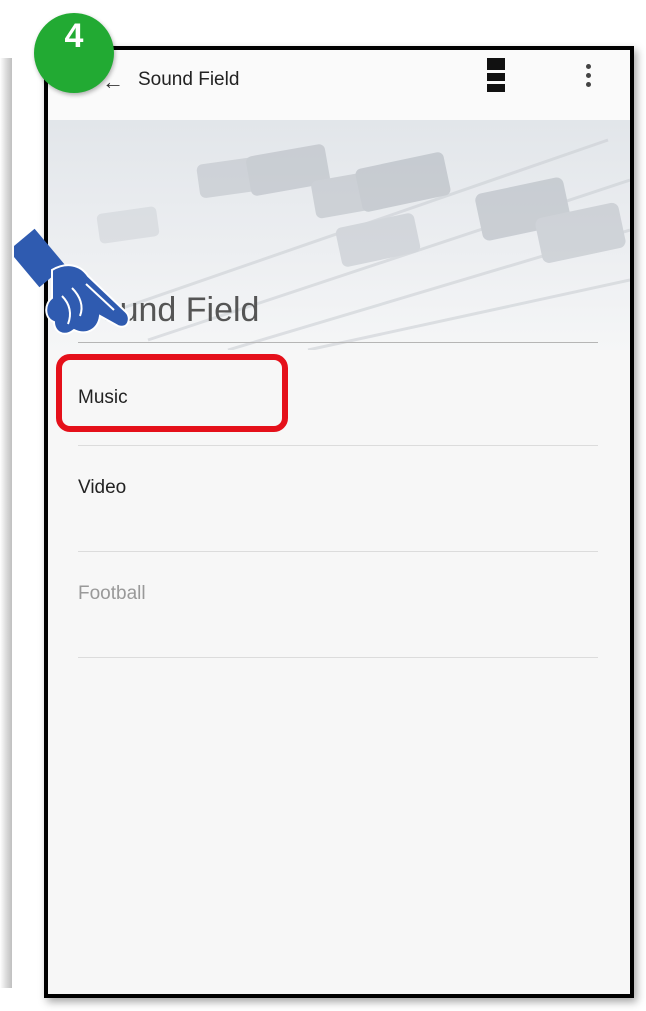  What do you see at coordinates (72, 281) in the screenshot?
I see `pointing-hand-icon` at bounding box center [72, 281].